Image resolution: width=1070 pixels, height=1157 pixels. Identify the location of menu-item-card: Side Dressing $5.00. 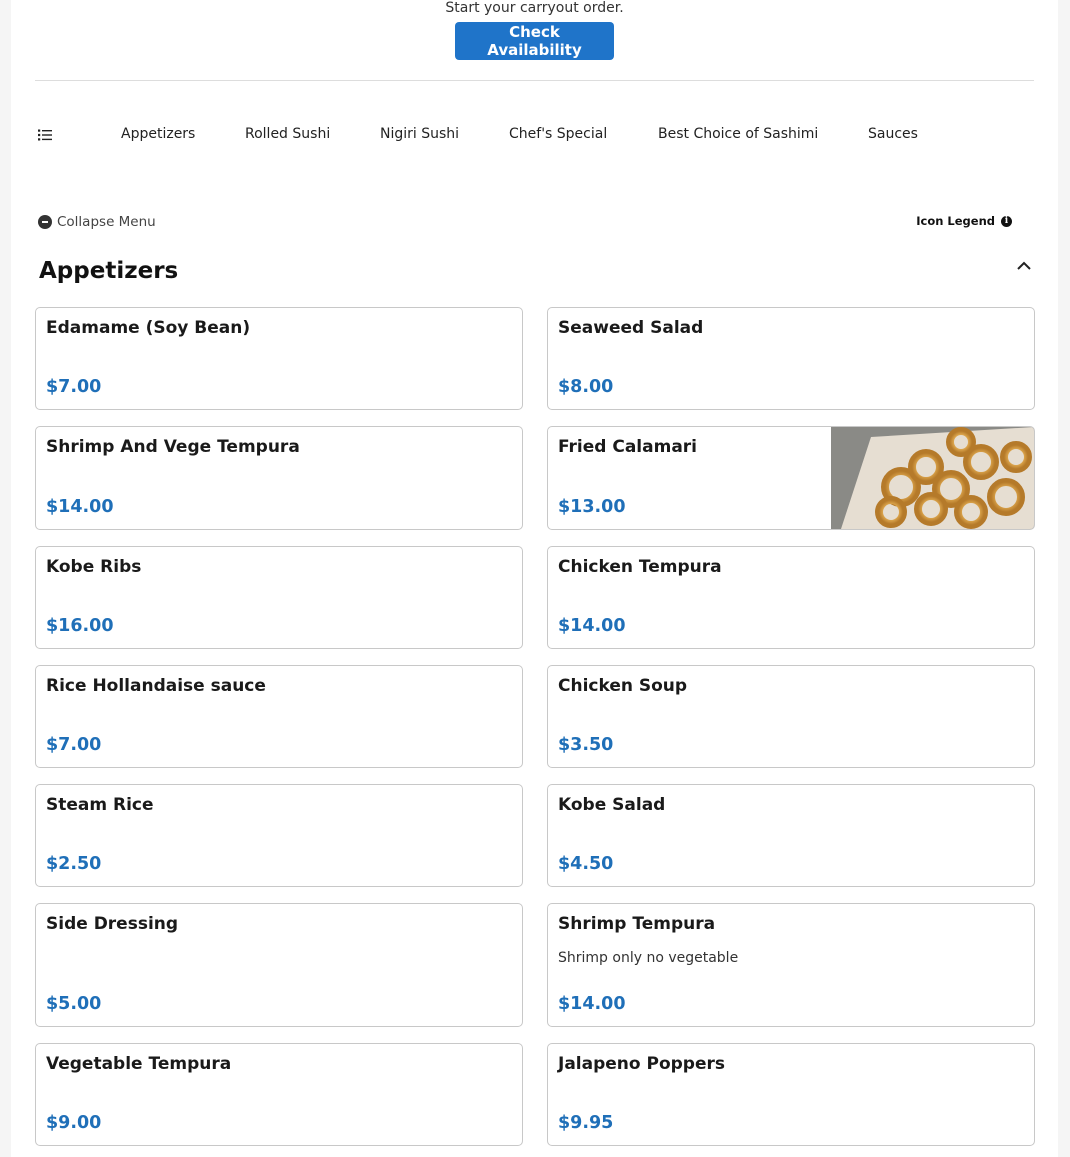
(279, 965).